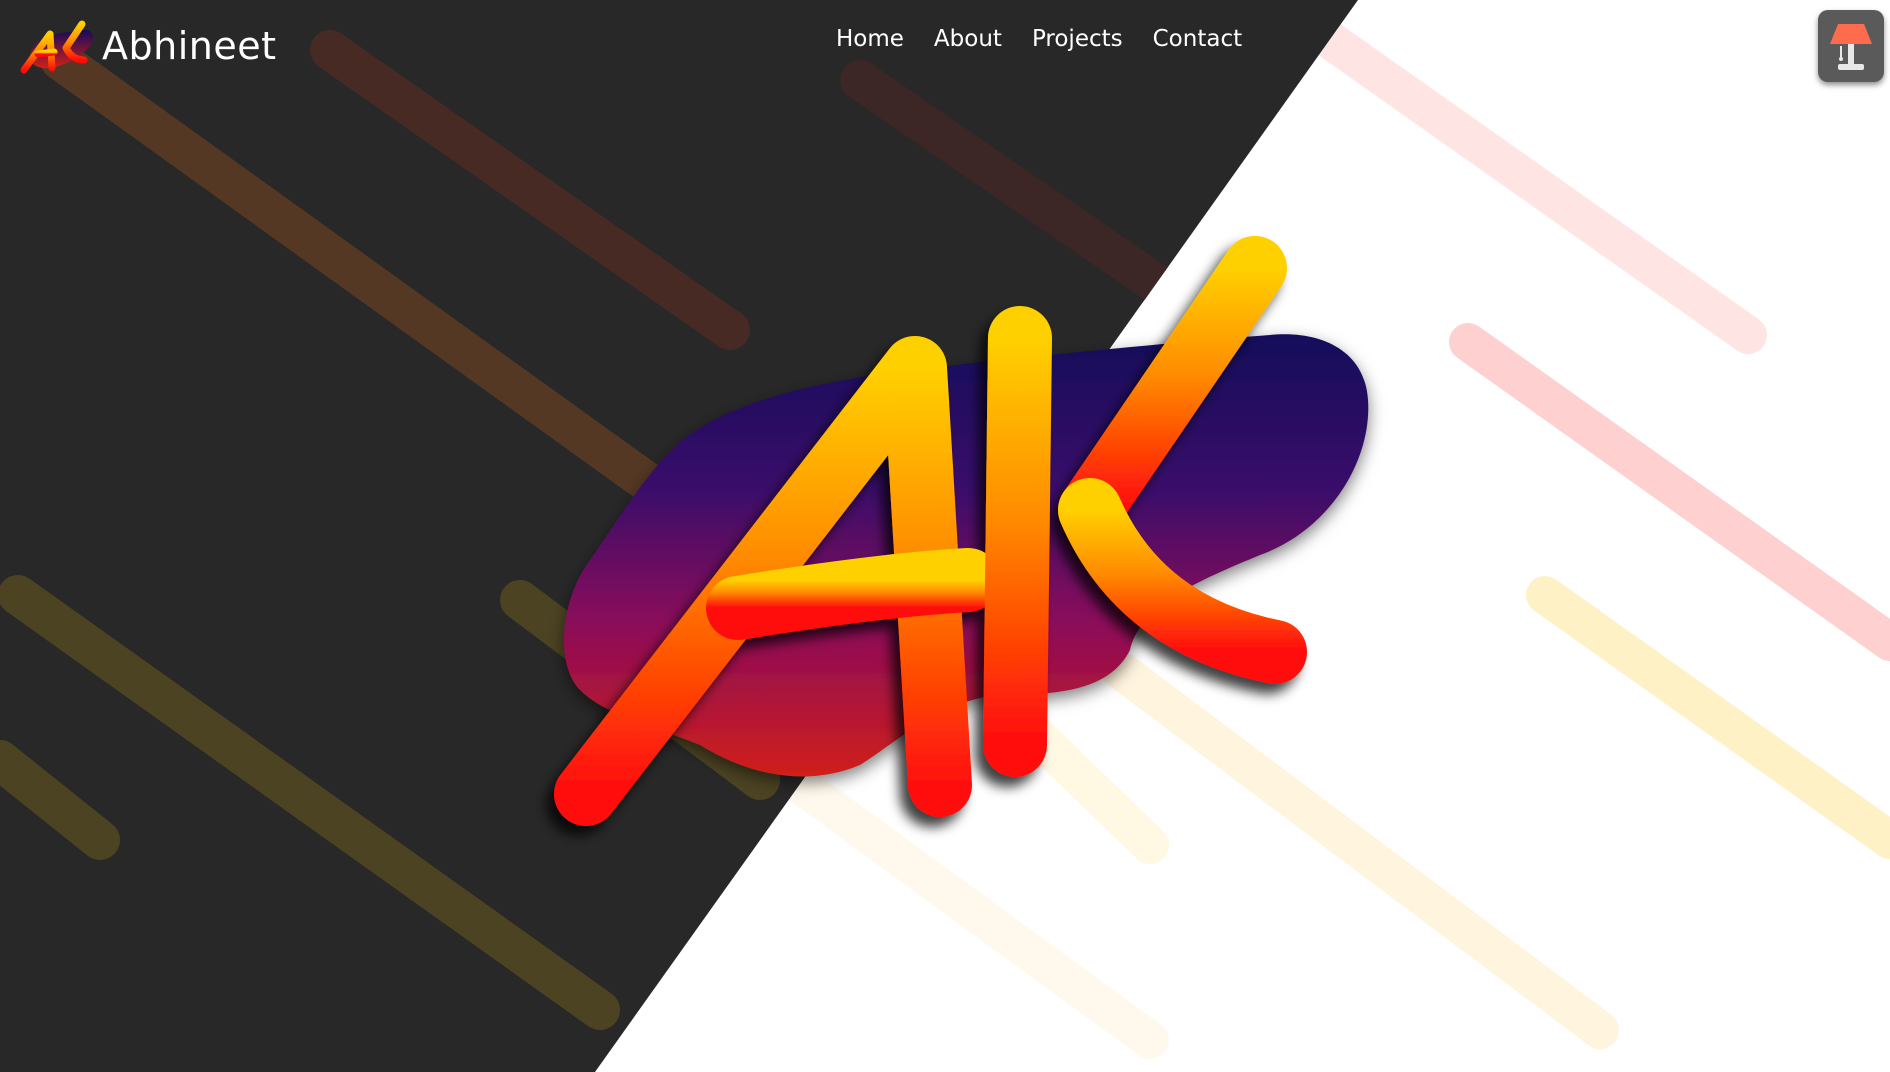 The height and width of the screenshot is (1072, 1890). I want to click on brand-logo-icon, so click(56, 47).